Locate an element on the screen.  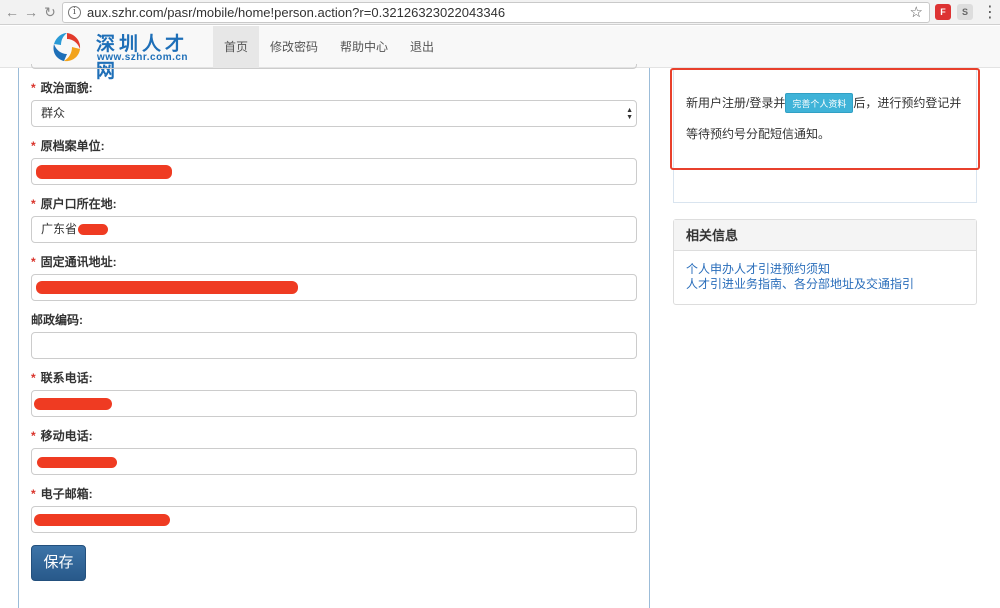
back-icon: ← is located at coordinates (12, 12).